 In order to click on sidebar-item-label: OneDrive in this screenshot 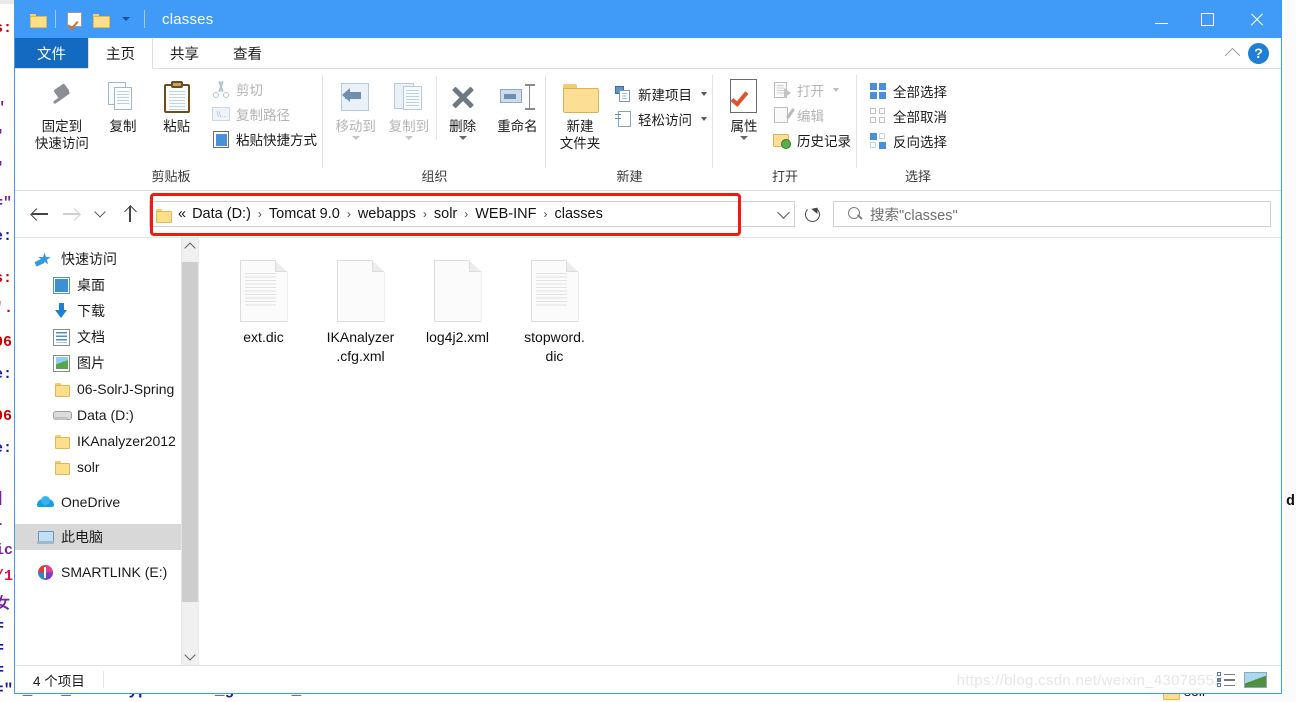, I will do `click(91, 502)`.